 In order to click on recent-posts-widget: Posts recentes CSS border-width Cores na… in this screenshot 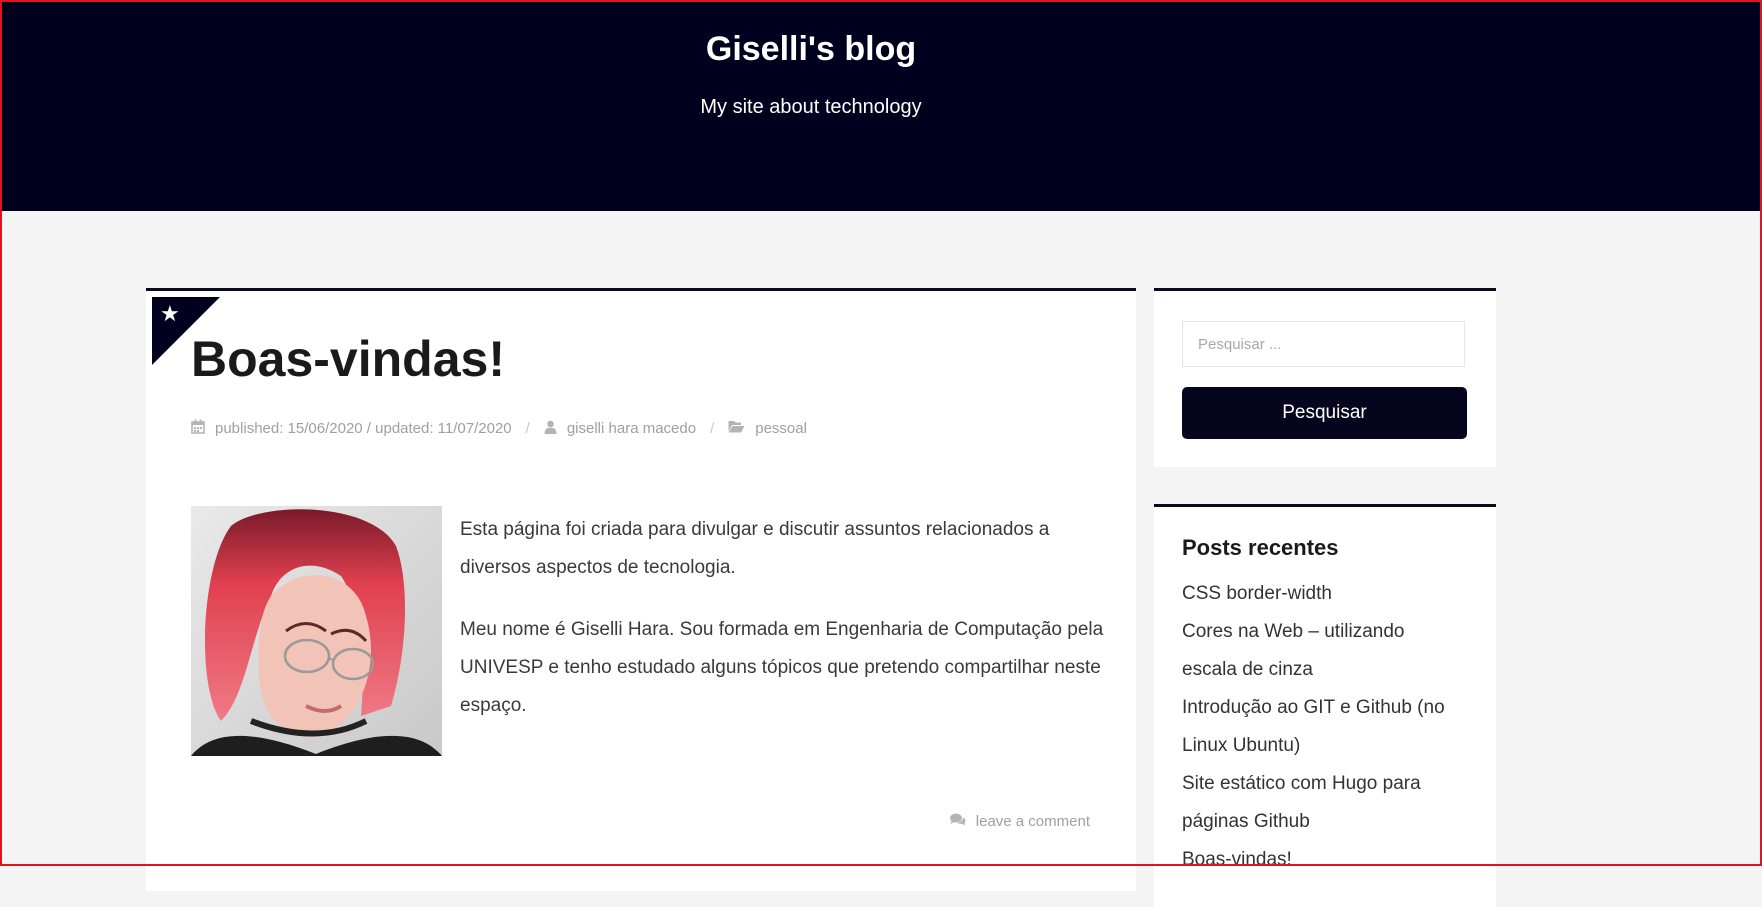, I will do `click(1325, 705)`.